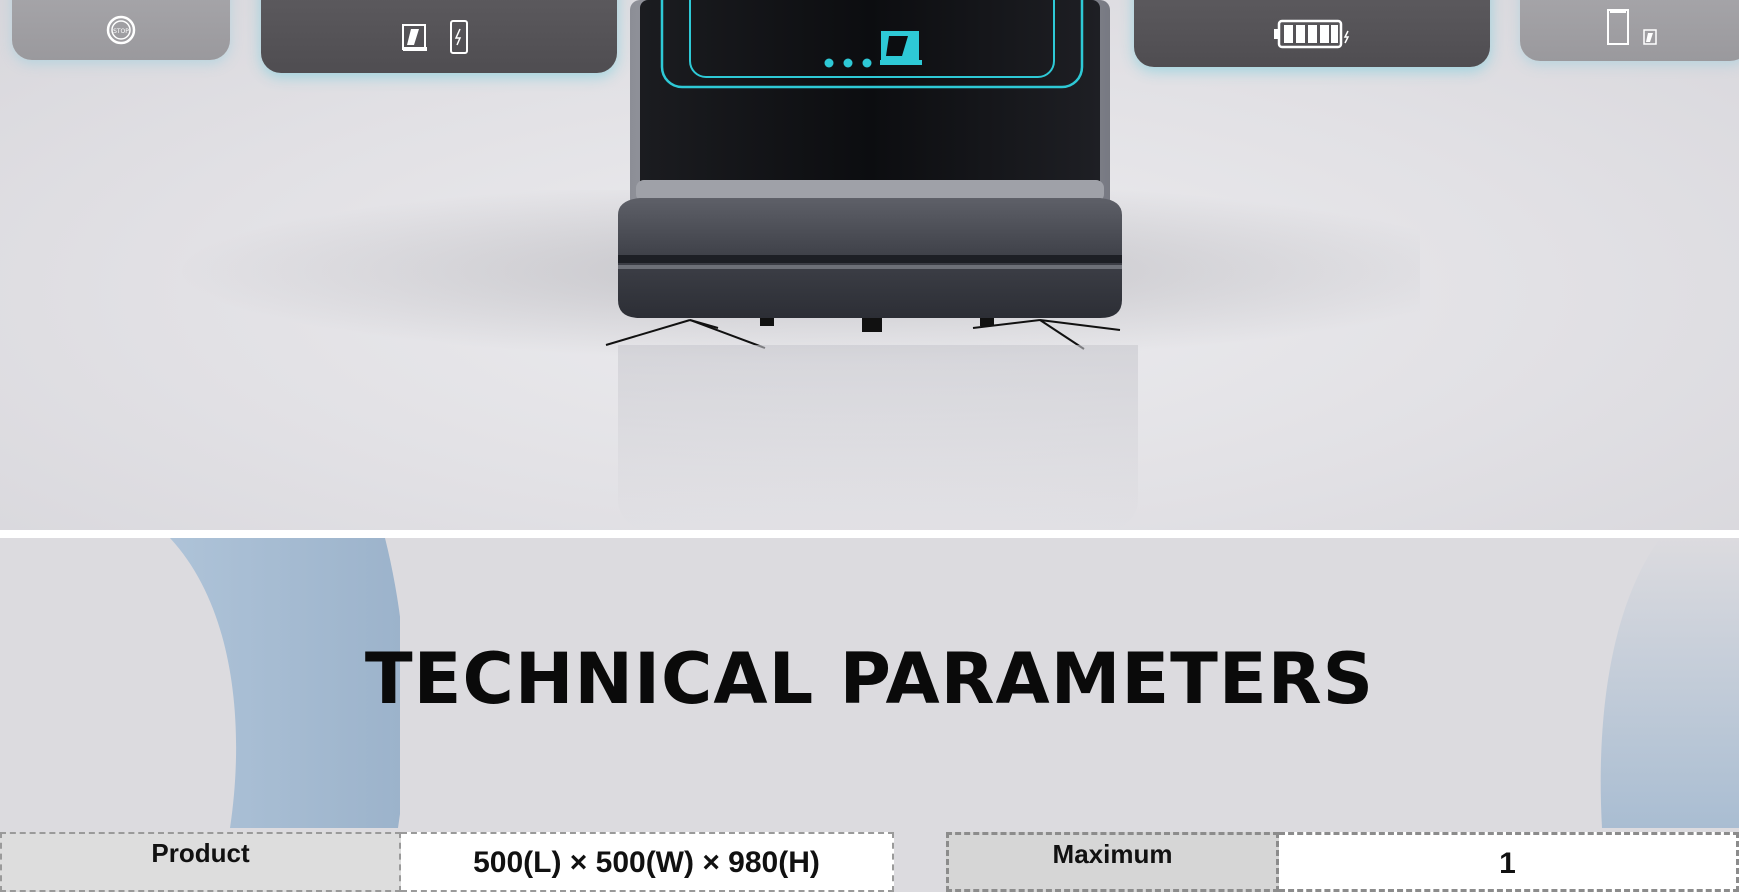 This screenshot has width=1739, height=892. What do you see at coordinates (459, 36) in the screenshot?
I see `charging-phone-icon` at bounding box center [459, 36].